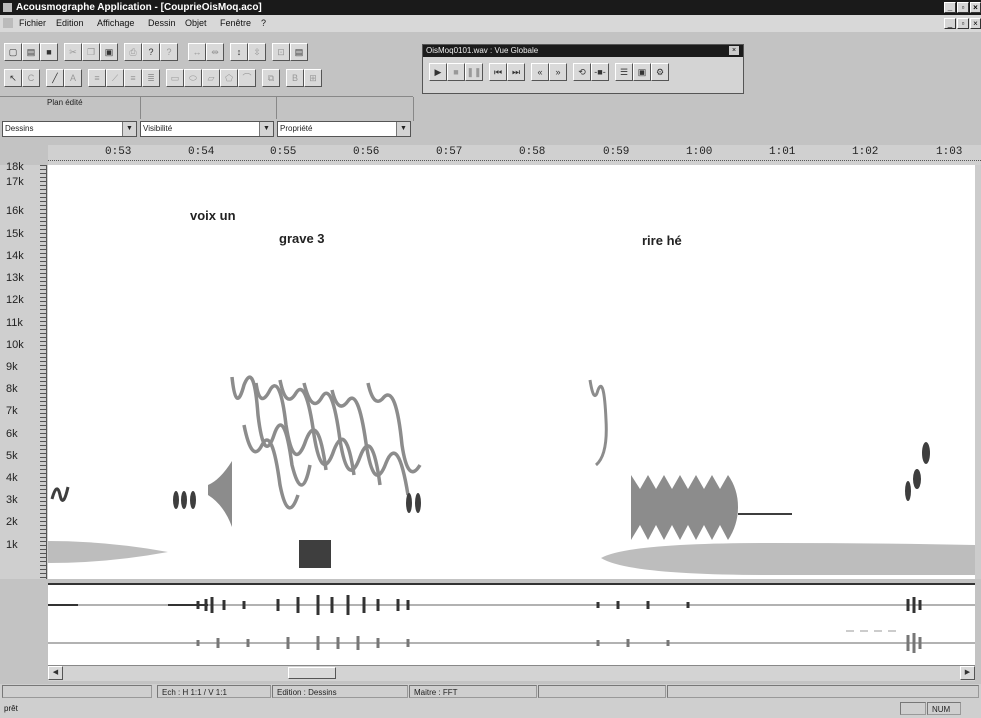 The image size is (981, 718). Describe the element at coordinates (975, 23) in the screenshot. I see `doc-close-button: ×` at that location.